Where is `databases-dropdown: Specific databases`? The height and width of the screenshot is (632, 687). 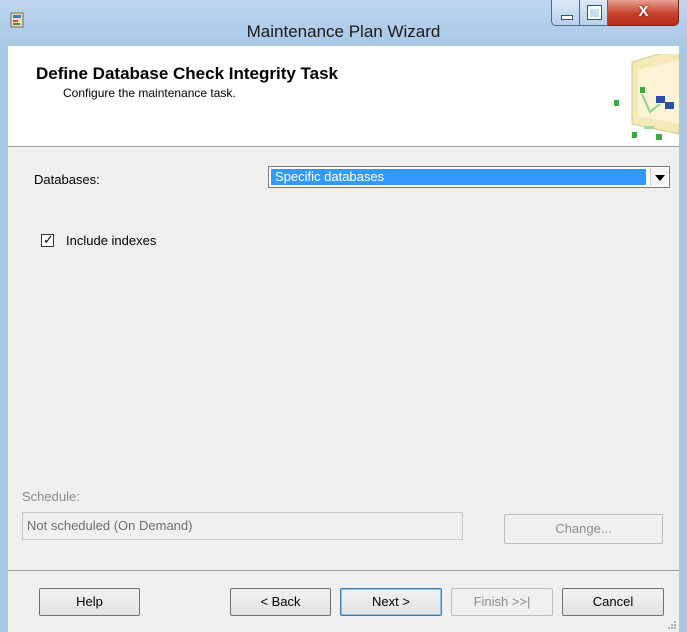 databases-dropdown: Specific databases is located at coordinates (469, 177).